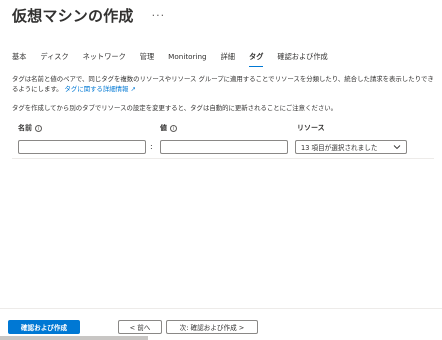  Describe the element at coordinates (302, 59) in the screenshot. I see `tab-review-create: 確認および作成` at that location.